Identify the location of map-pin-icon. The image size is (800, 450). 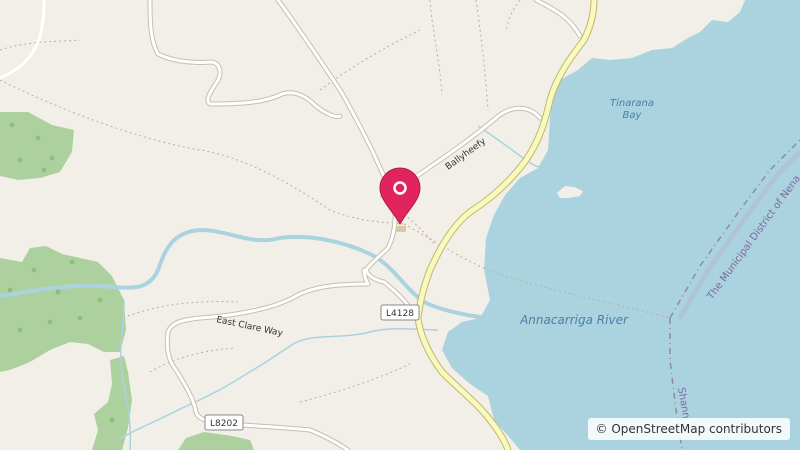
(400, 196).